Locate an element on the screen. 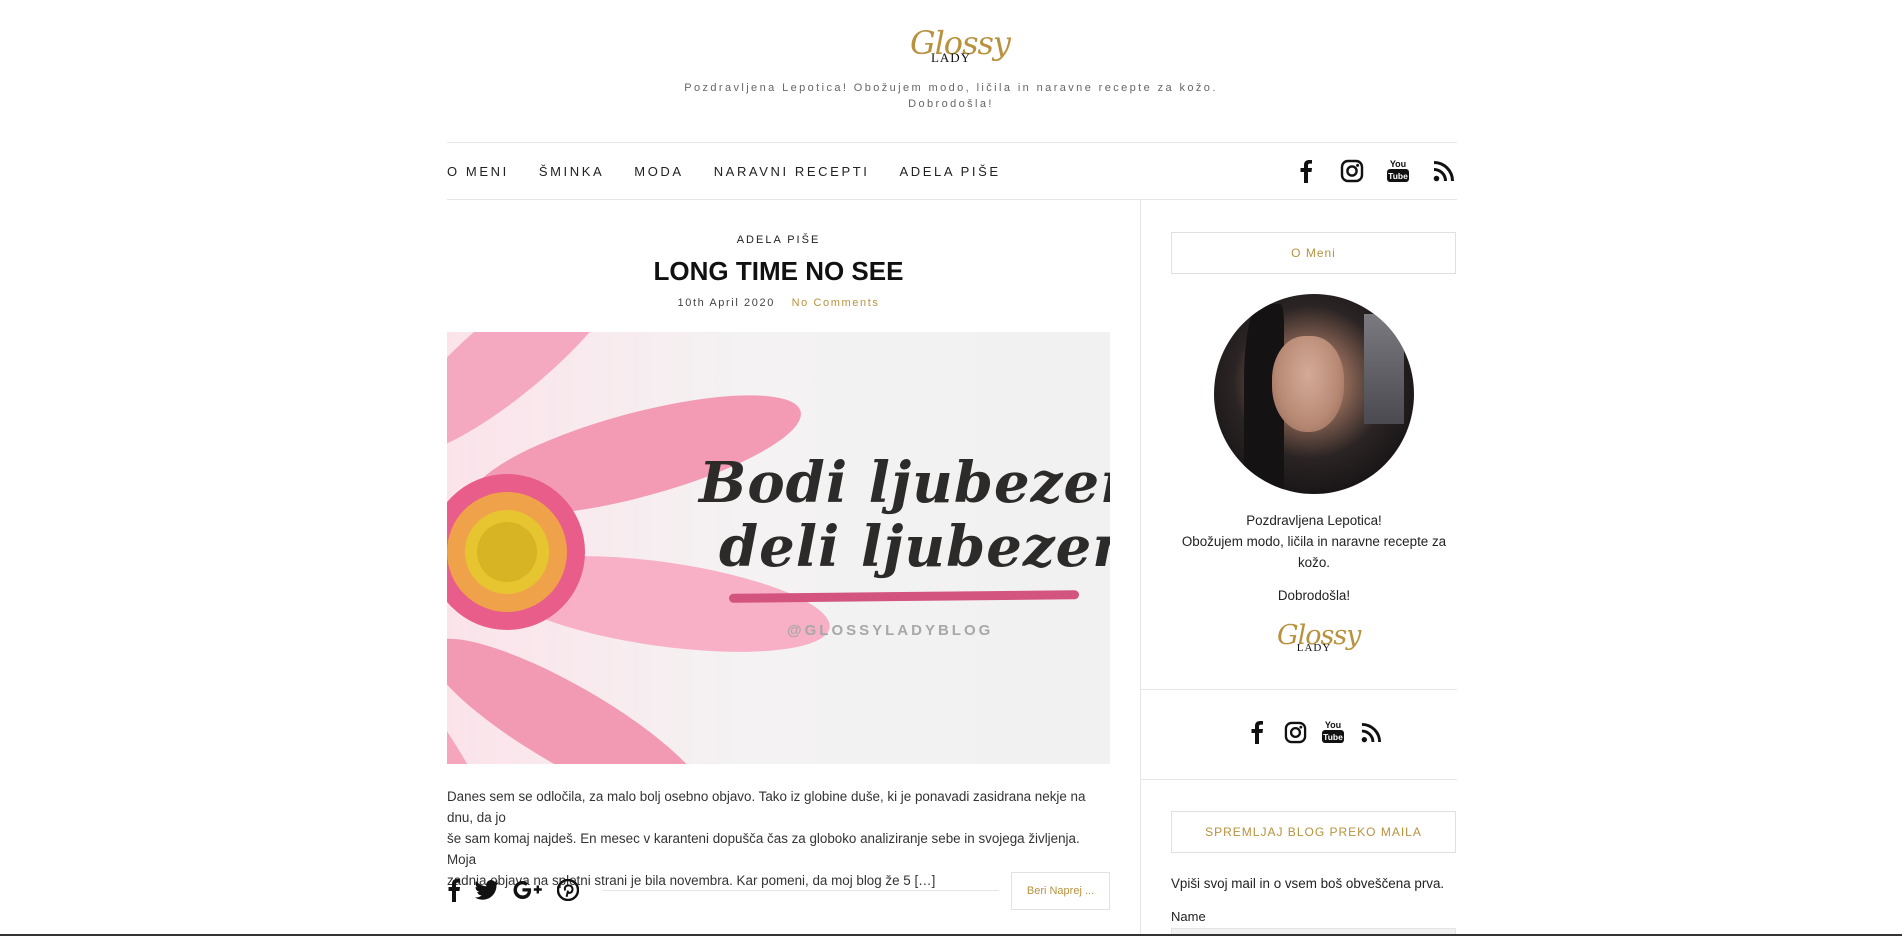 This screenshot has width=1902, height=936. about-welcome: Dobrodošla! is located at coordinates (1314, 595).